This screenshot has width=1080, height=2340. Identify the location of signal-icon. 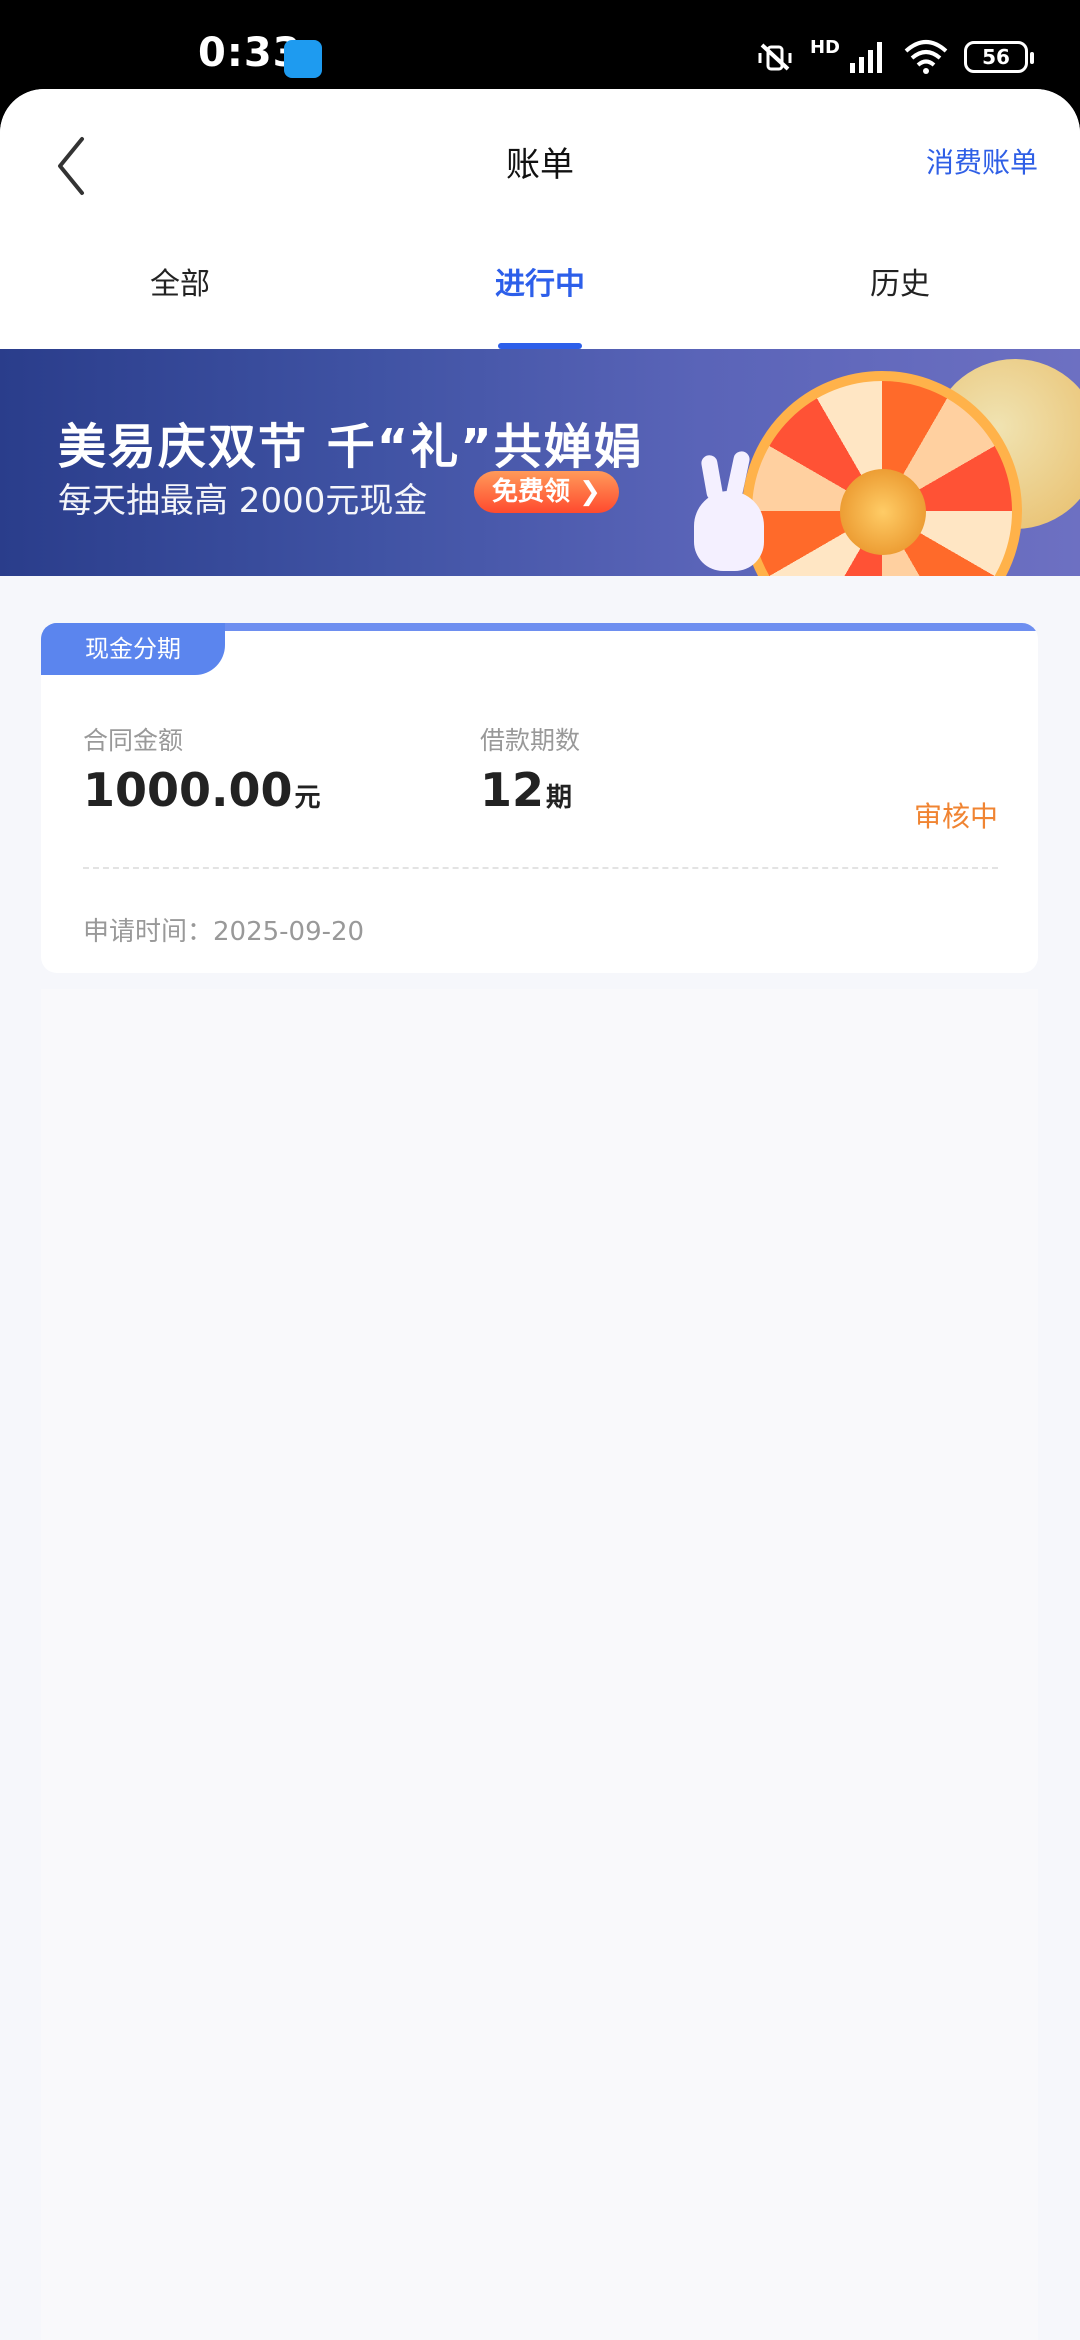
(866, 57).